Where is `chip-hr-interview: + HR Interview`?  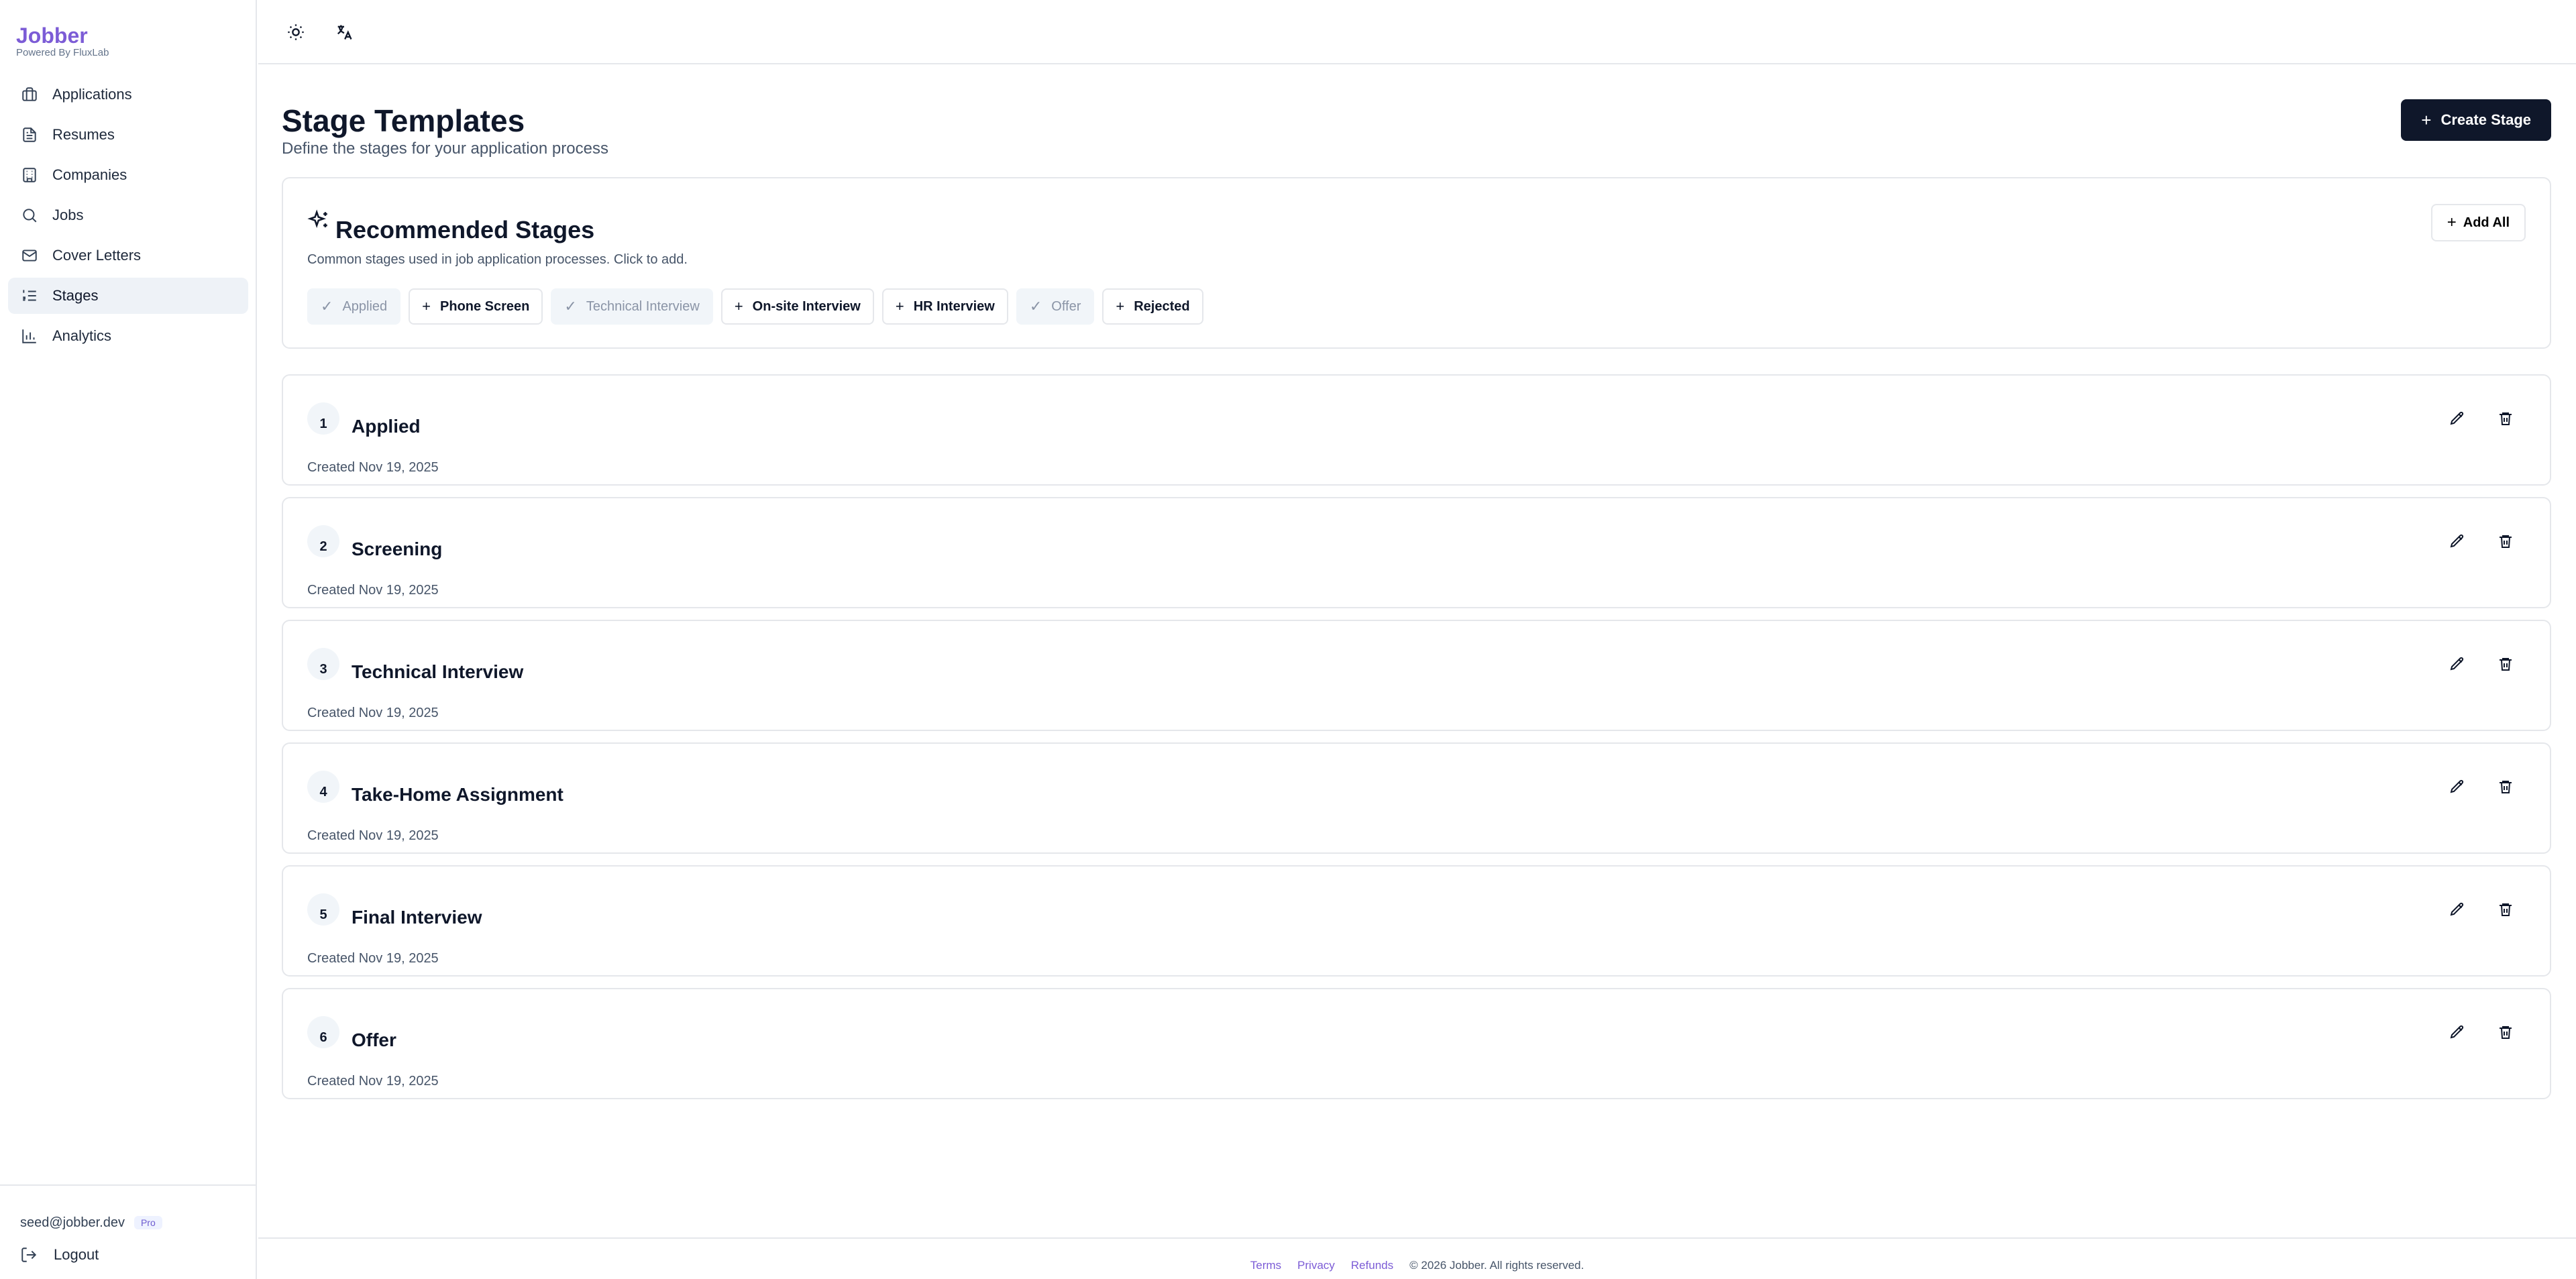 chip-hr-interview: + HR Interview is located at coordinates (944, 306).